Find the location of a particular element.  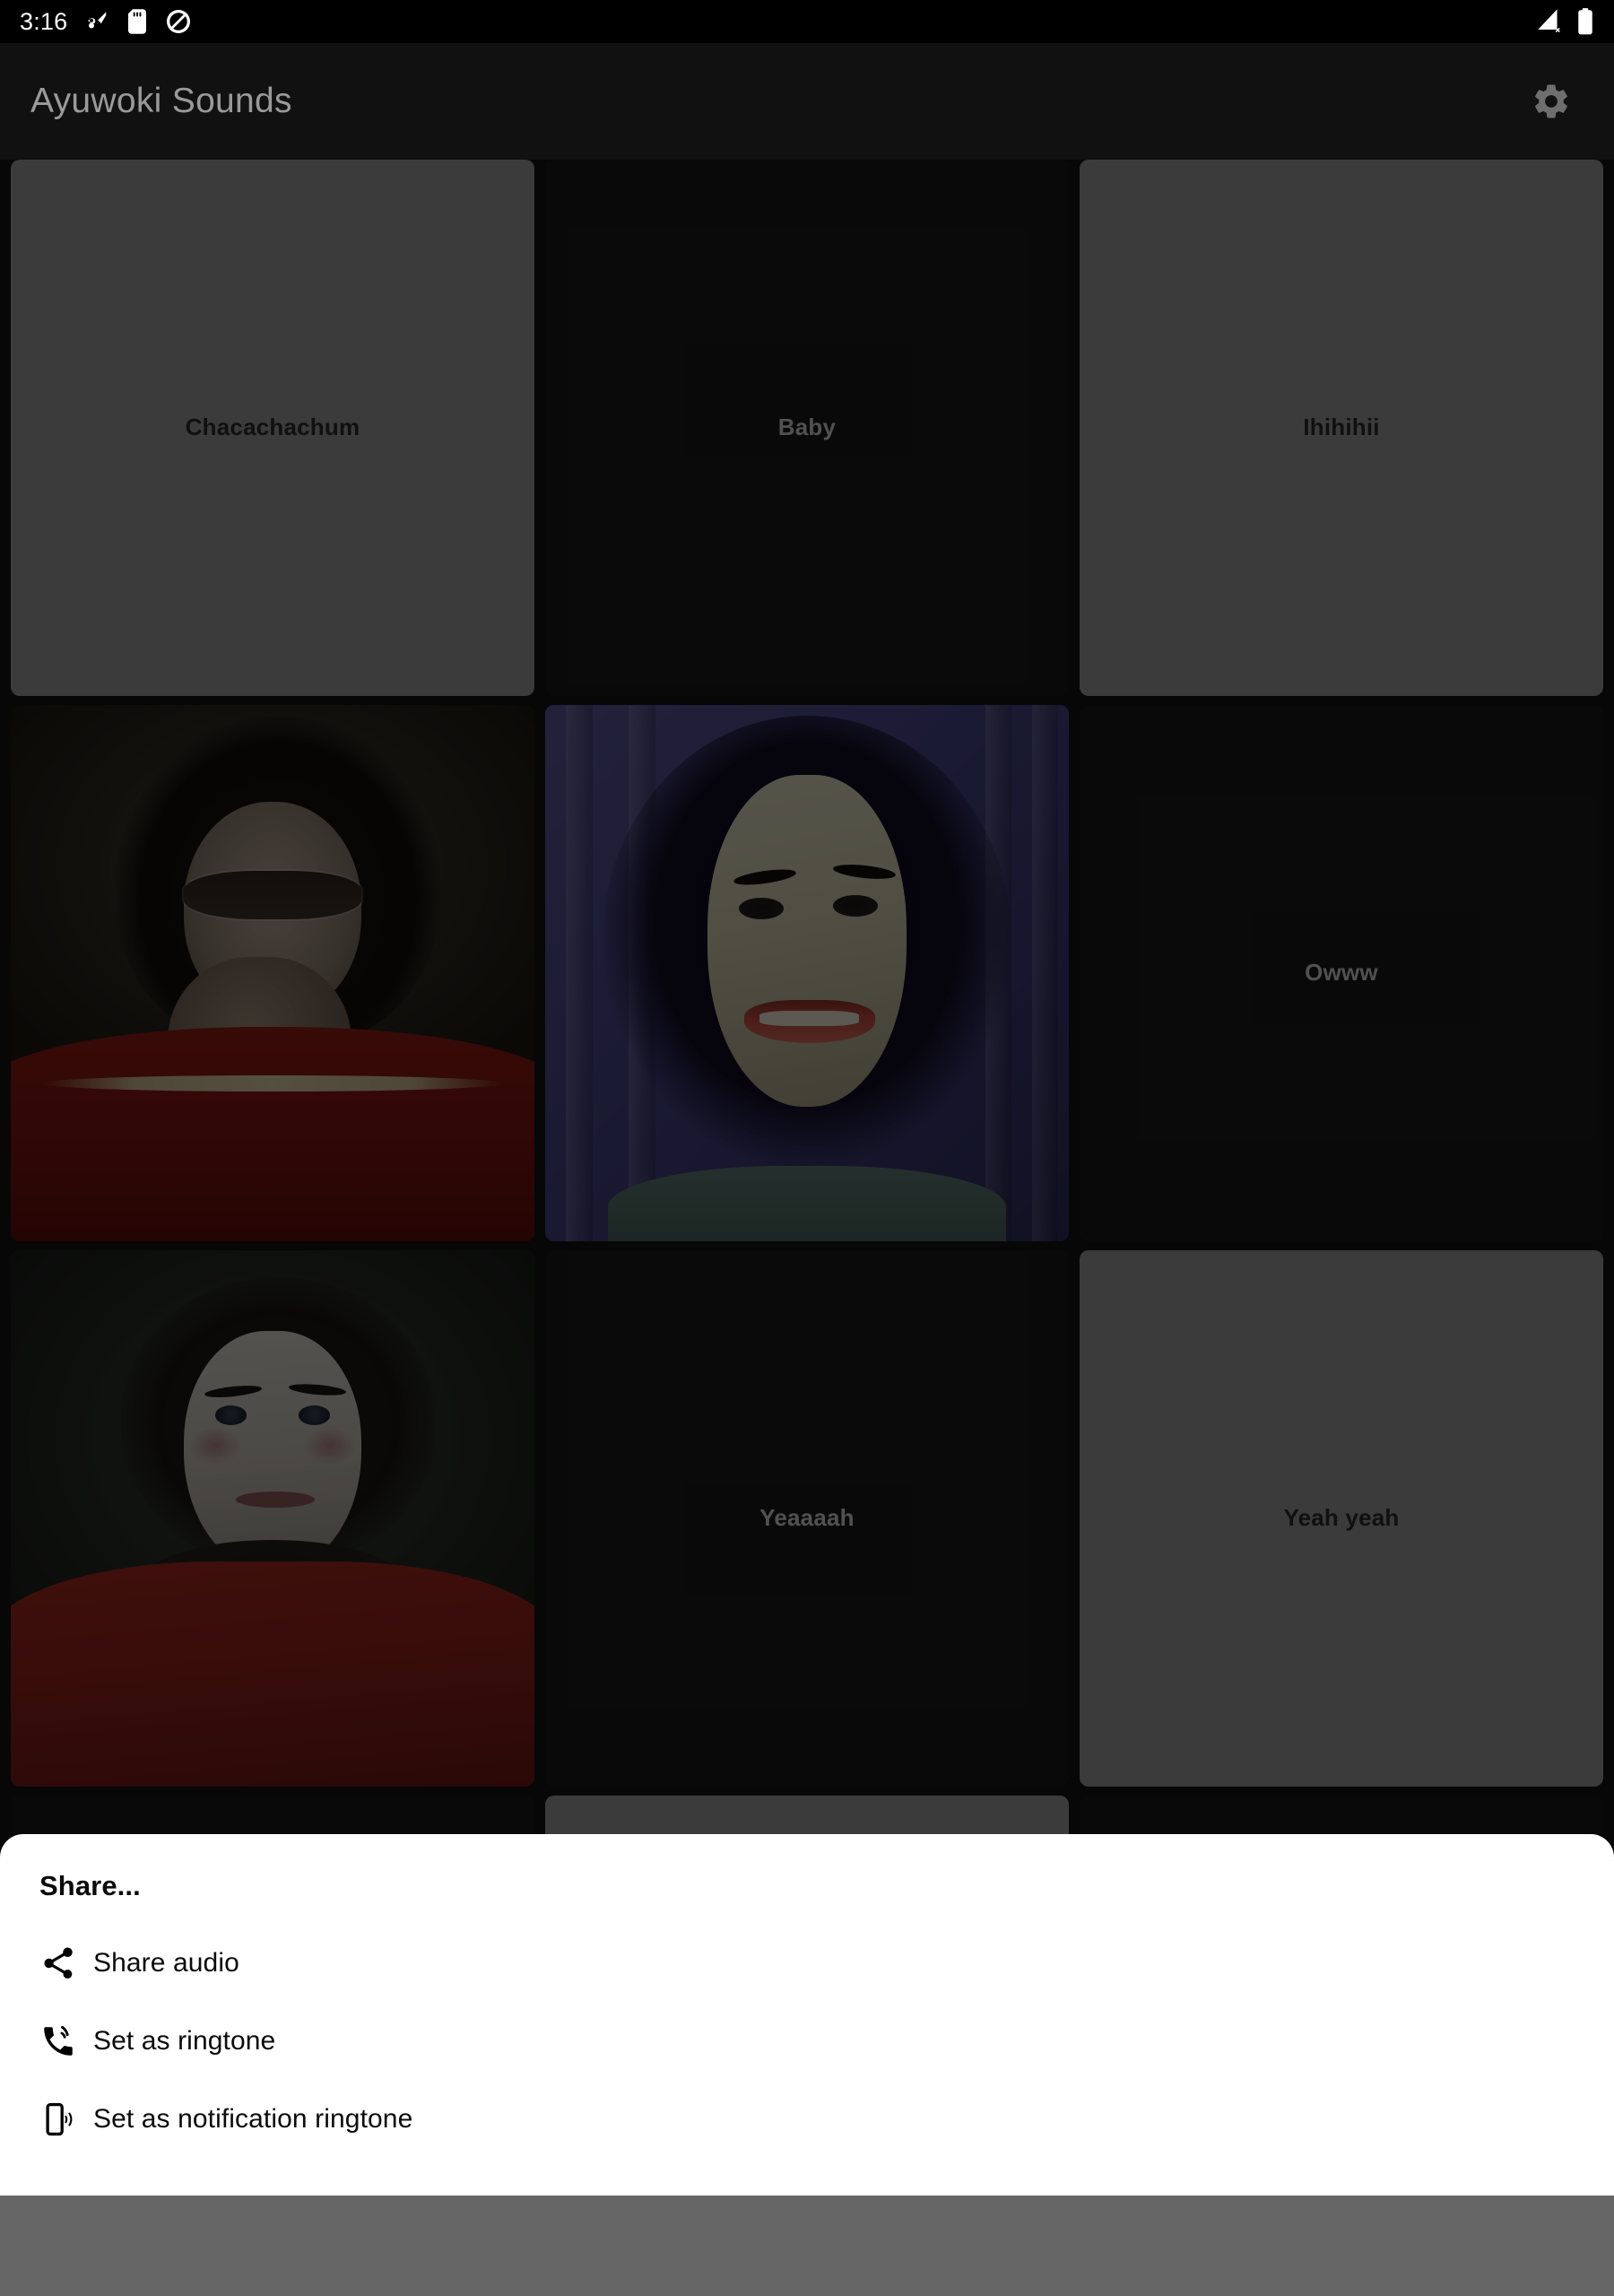

sound-tile-label: Owww is located at coordinates (1341, 973).